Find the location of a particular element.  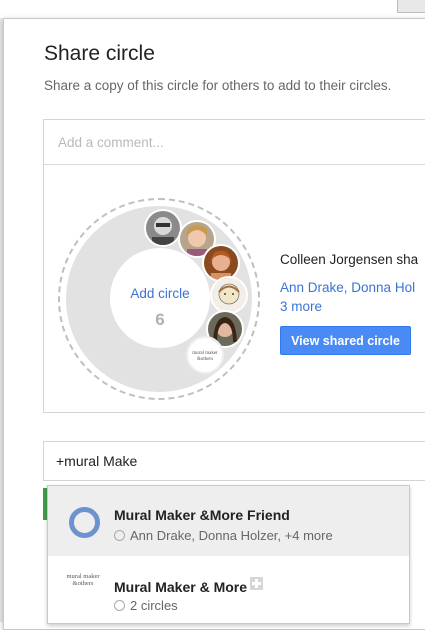

avatar-6-logo-text-2: &others is located at coordinates (205, 359).